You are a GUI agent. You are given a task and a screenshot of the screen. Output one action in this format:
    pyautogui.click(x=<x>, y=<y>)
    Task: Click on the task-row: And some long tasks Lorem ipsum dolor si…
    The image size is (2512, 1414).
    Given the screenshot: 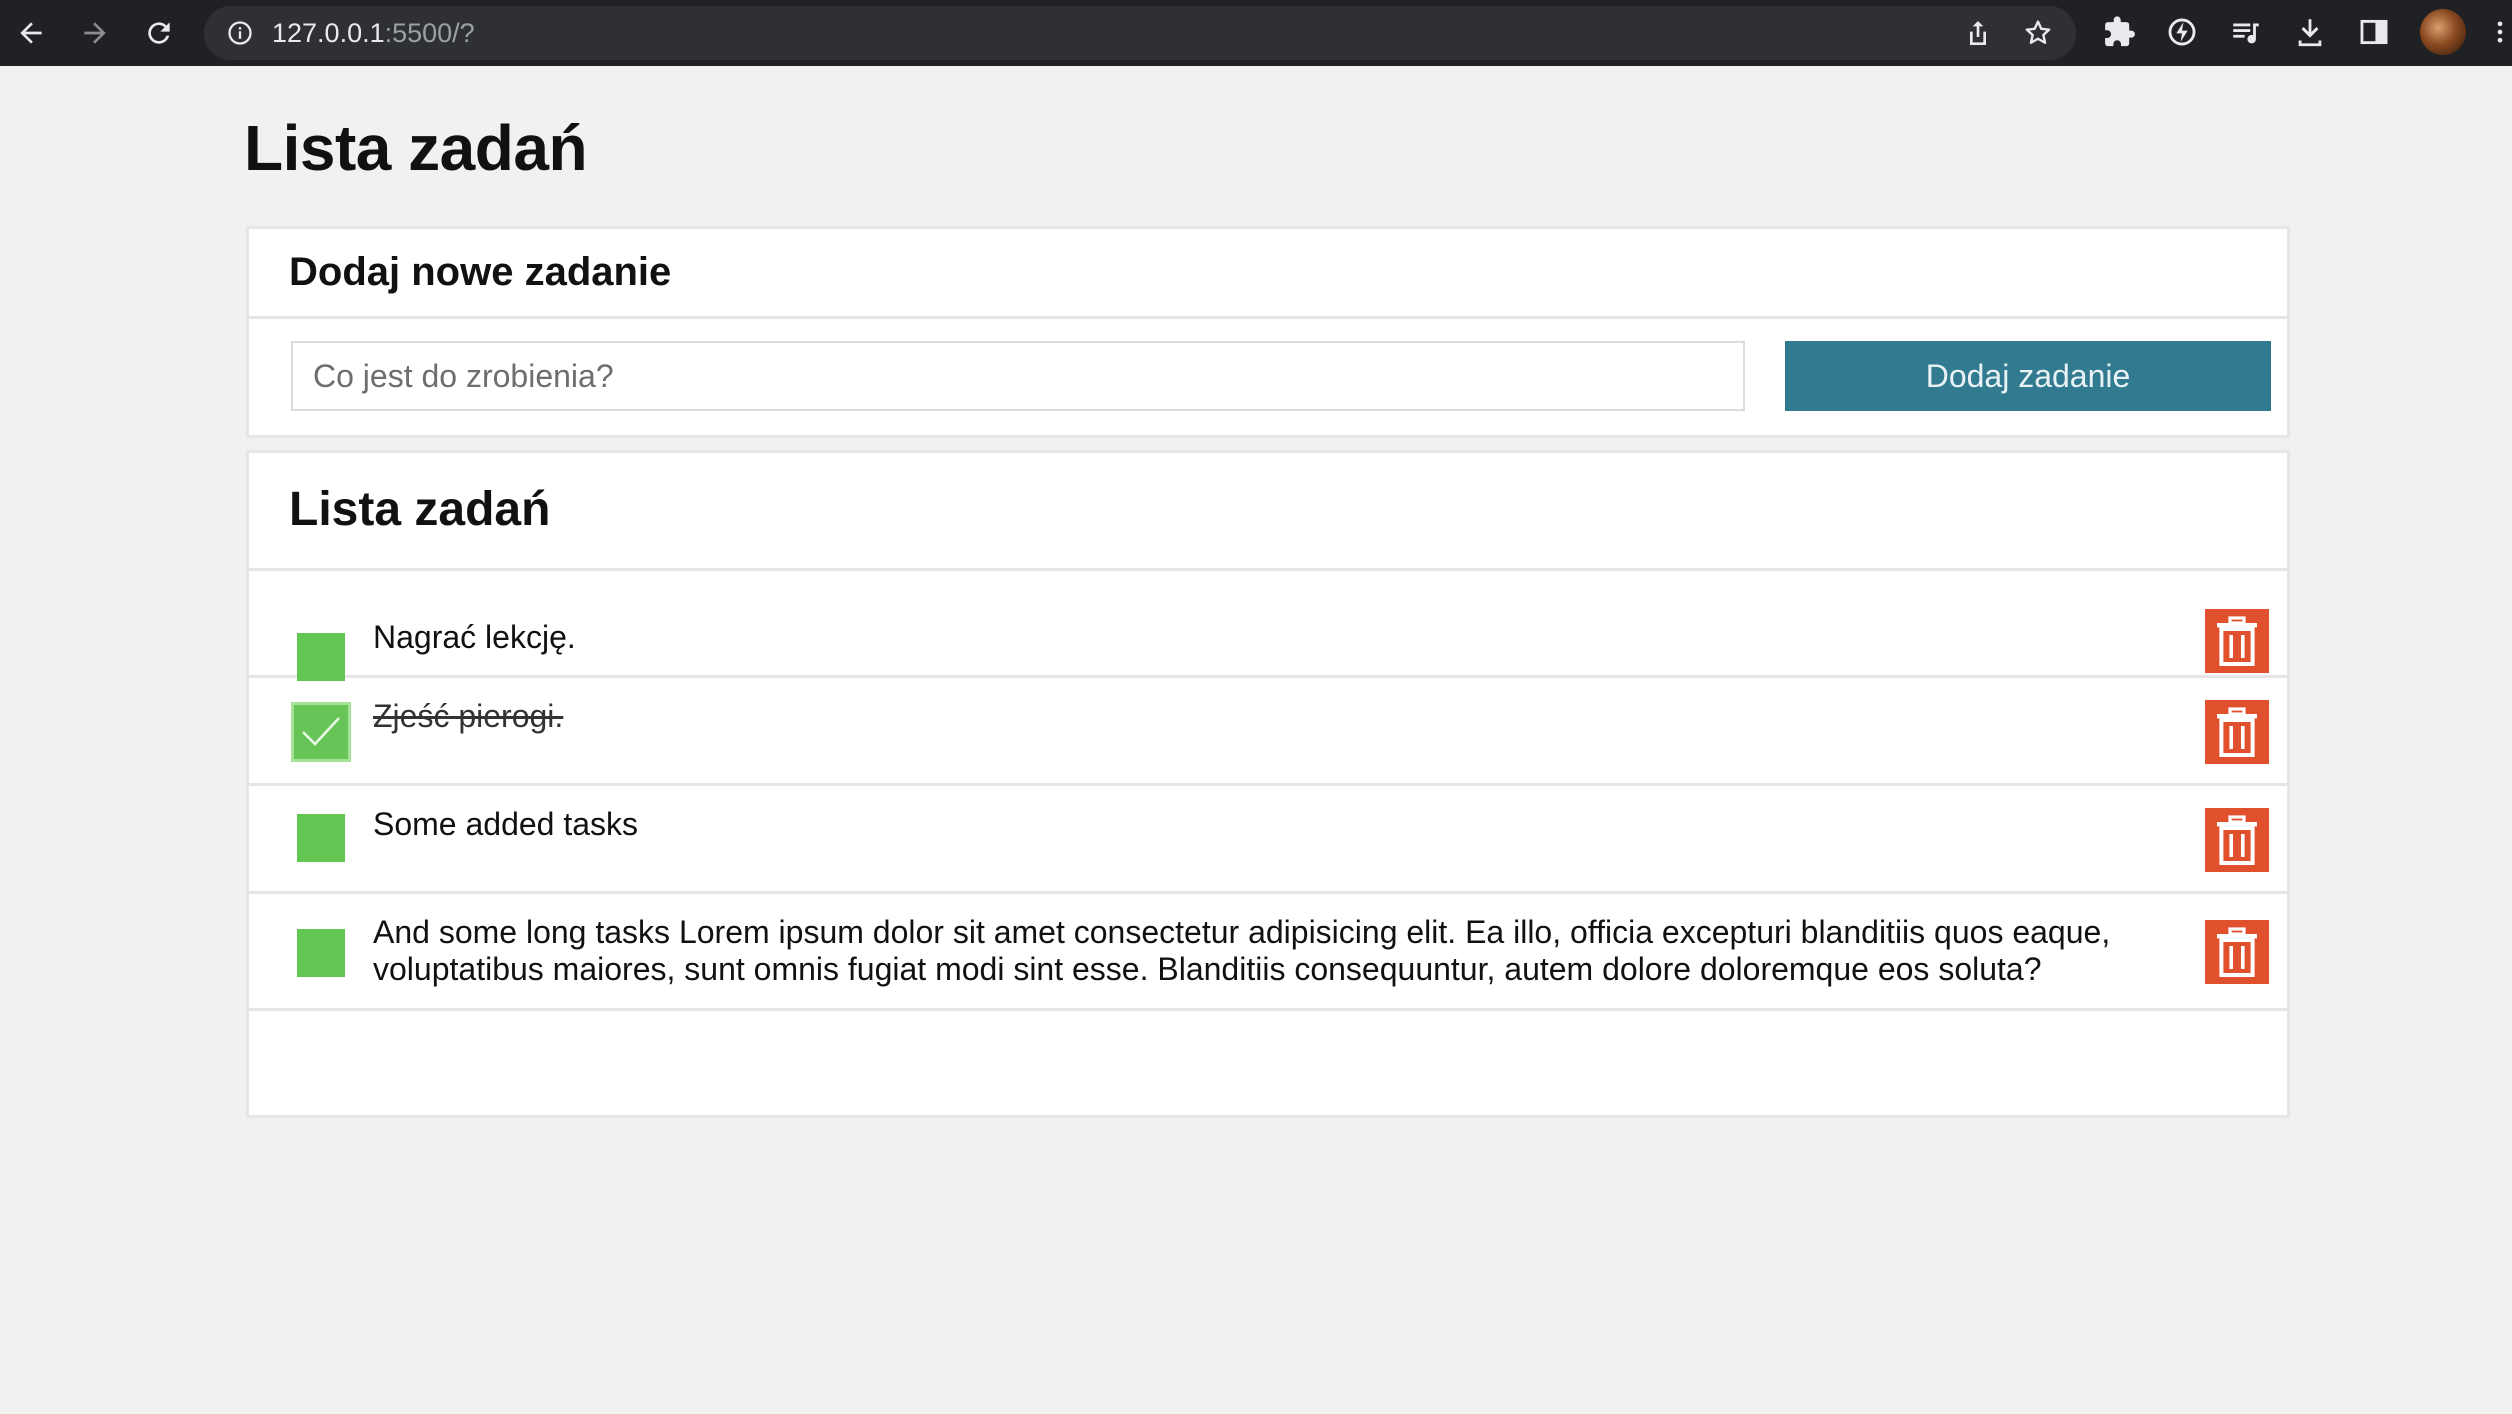 What is the action you would take?
    pyautogui.click(x=1268, y=952)
    